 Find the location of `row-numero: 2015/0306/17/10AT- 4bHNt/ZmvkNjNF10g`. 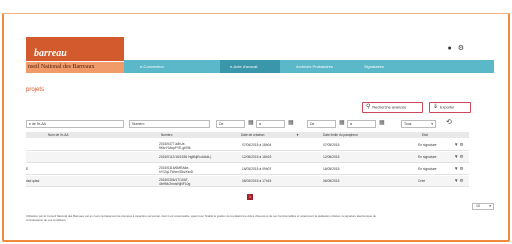

row-numero: 2015/0306/17/10AT- 4bHNt/ZmvkNjNF10g is located at coordinates (174, 182).